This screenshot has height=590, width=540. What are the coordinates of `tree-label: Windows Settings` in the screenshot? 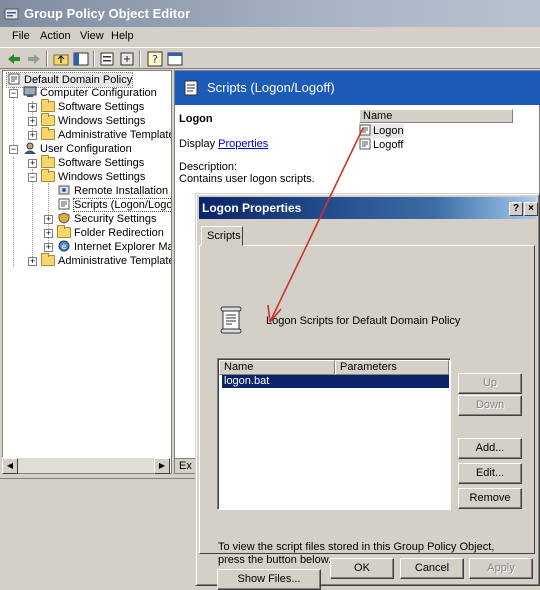 It's located at (102, 121).